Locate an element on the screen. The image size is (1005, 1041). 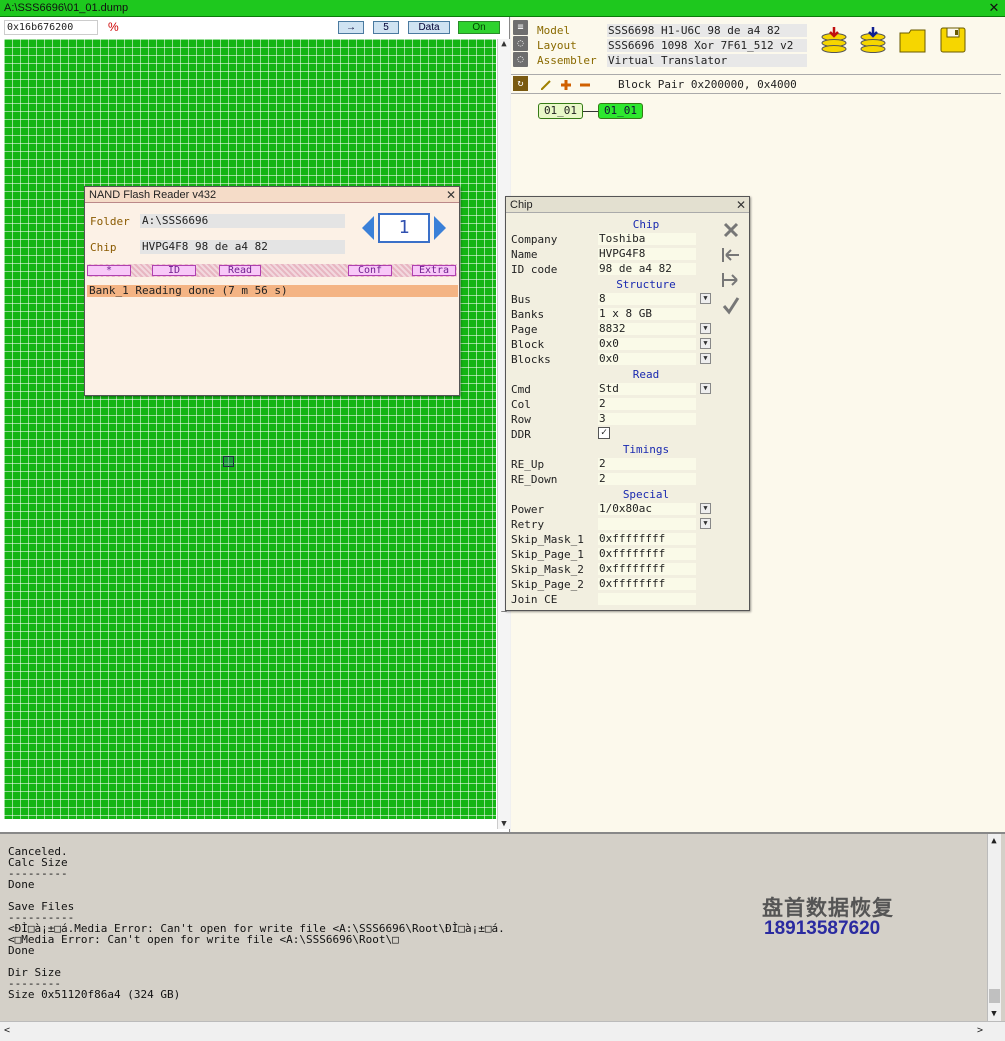
layout-value: SSS6696 1098 Xor 7F61_512 v2 is located at coordinates (707, 45).